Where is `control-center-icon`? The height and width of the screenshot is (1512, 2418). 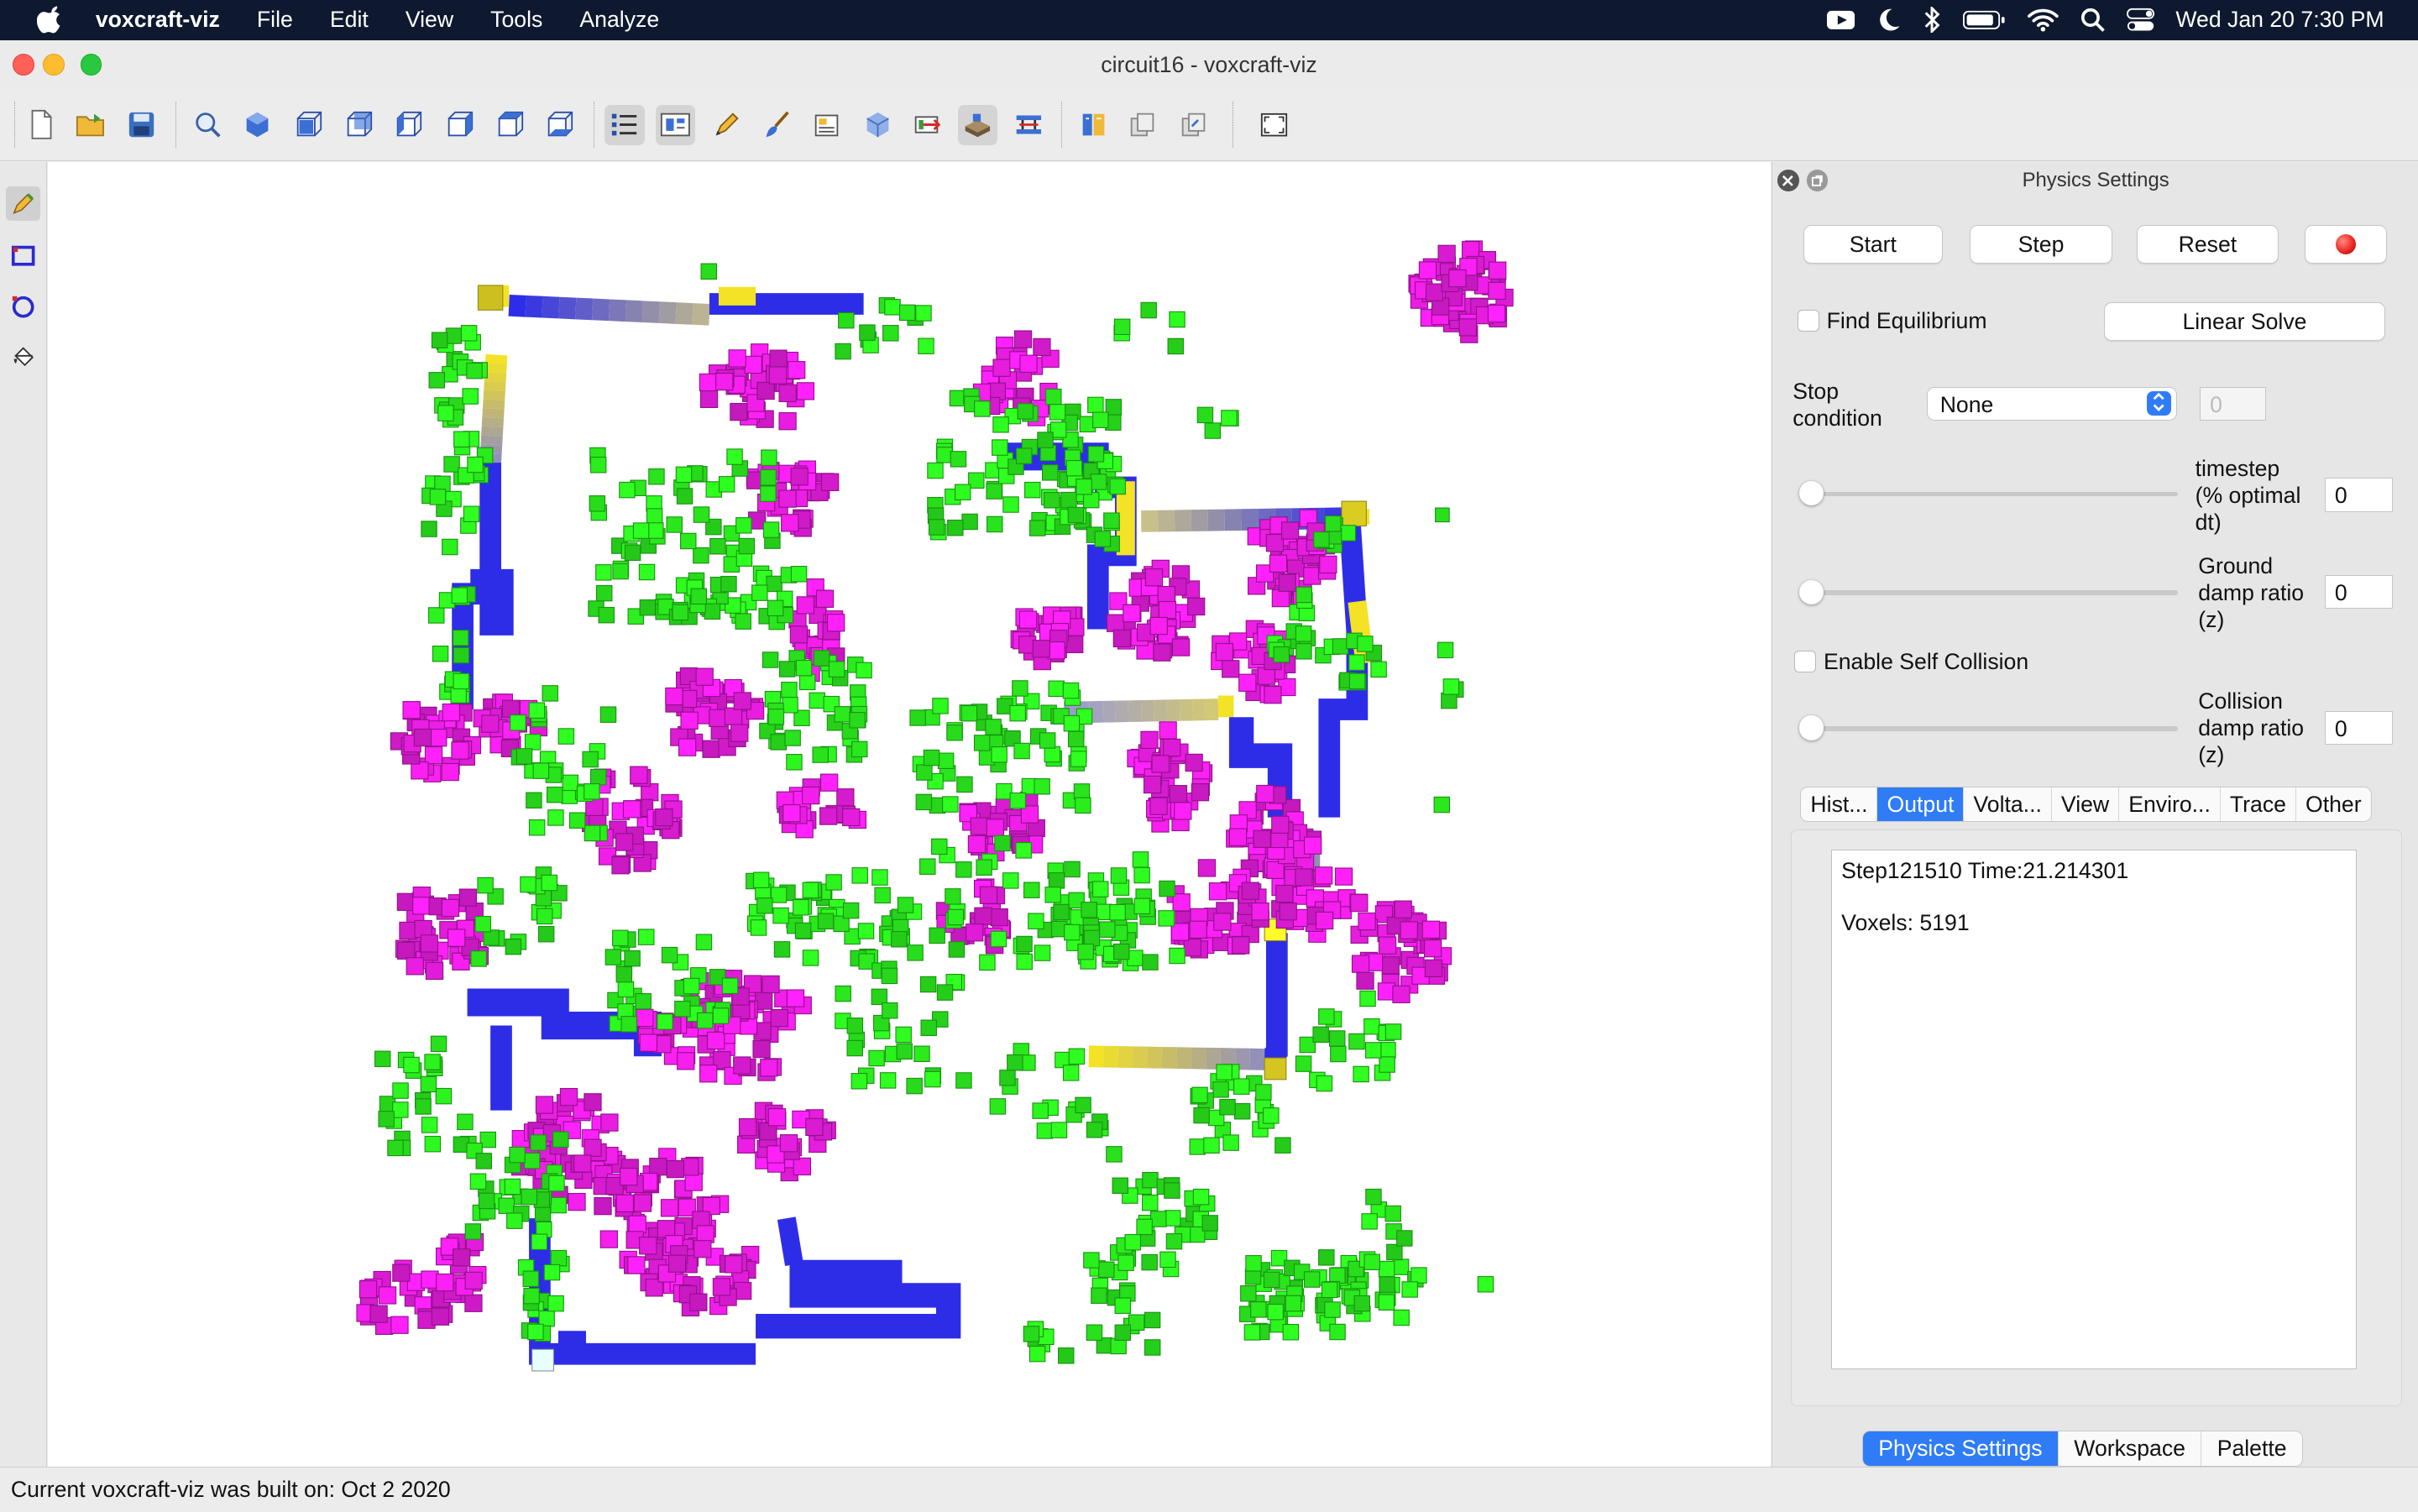
control-center-icon is located at coordinates (2140, 20).